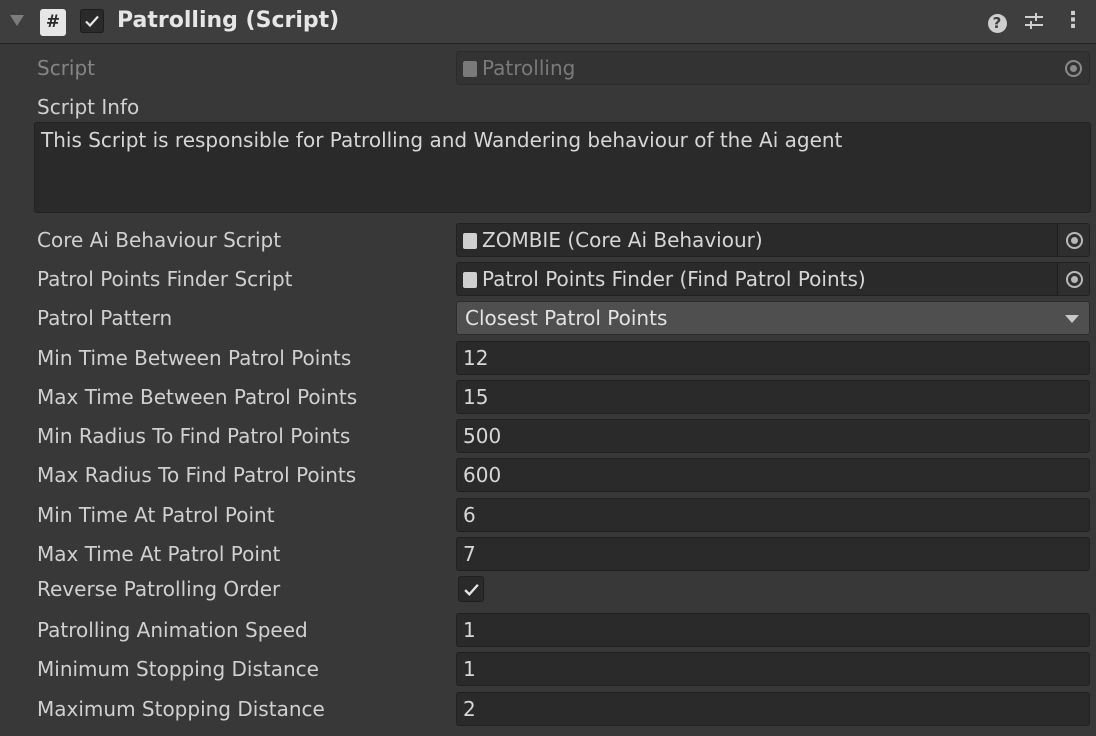 Image resolution: width=1096 pixels, height=736 pixels. I want to click on pattern-label: Patrol Pattern, so click(105, 318).